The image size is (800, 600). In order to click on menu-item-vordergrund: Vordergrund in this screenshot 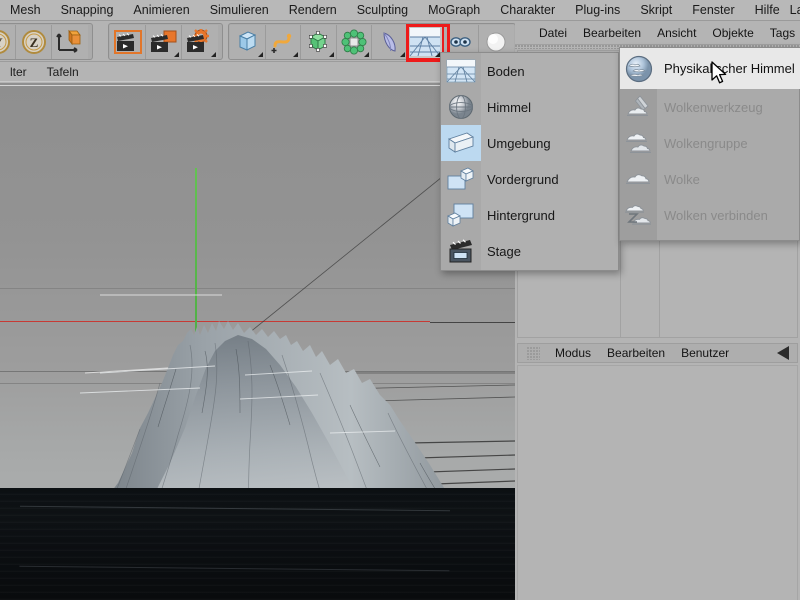, I will do `click(529, 179)`.